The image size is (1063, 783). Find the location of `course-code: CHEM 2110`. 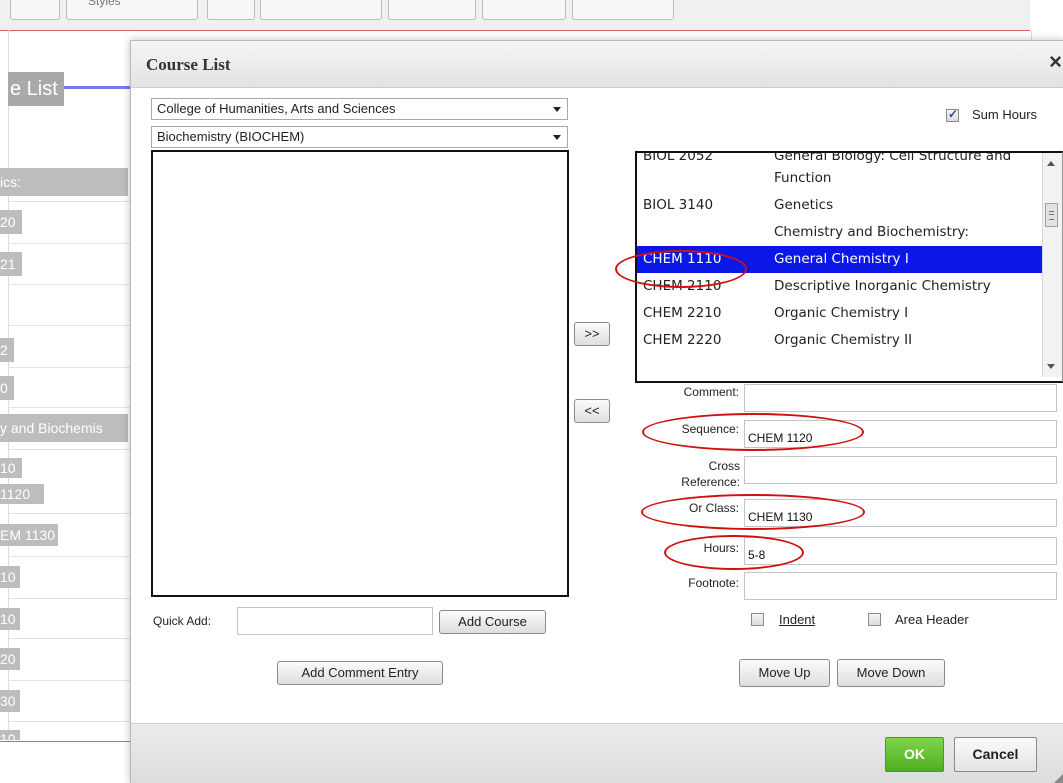

course-code: CHEM 2110 is located at coordinates (682, 286).